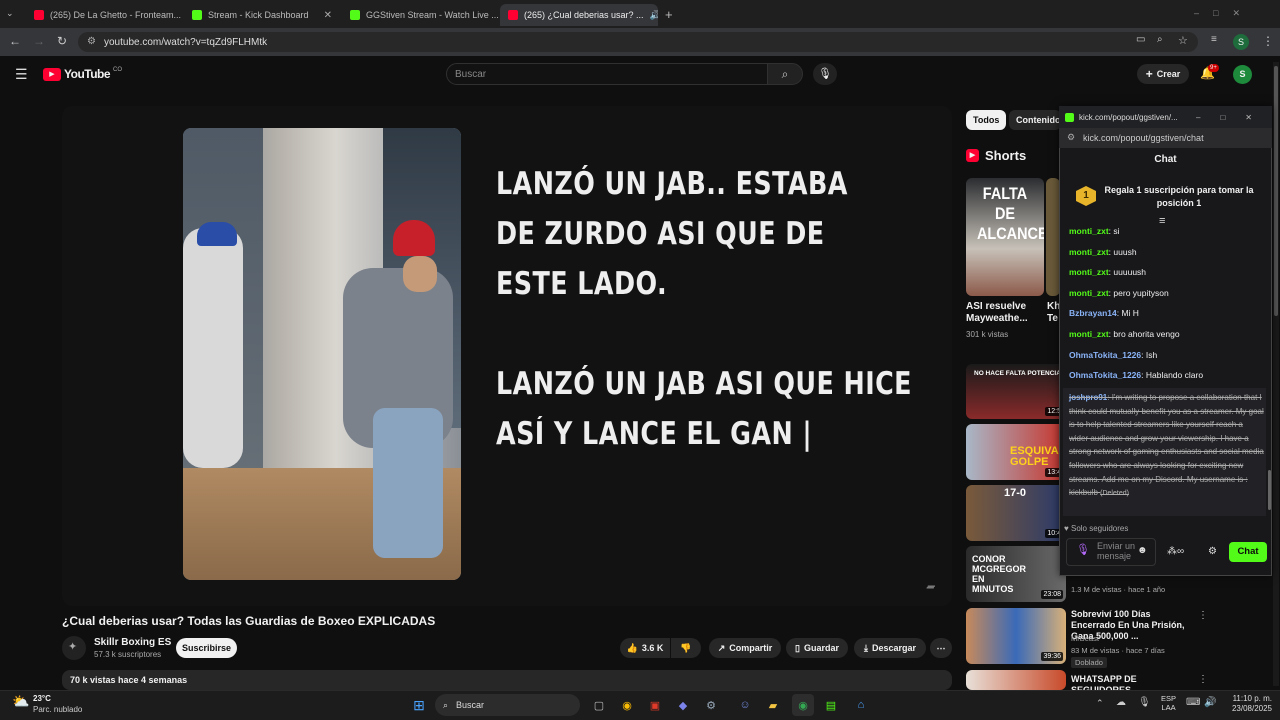  Describe the element at coordinates (1241, 42) in the screenshot. I see `browser-profile-avatar: S` at that location.